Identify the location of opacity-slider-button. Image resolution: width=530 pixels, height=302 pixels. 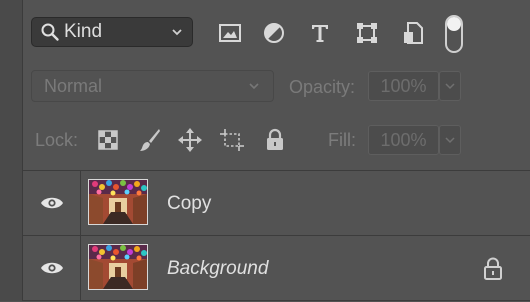
(450, 86).